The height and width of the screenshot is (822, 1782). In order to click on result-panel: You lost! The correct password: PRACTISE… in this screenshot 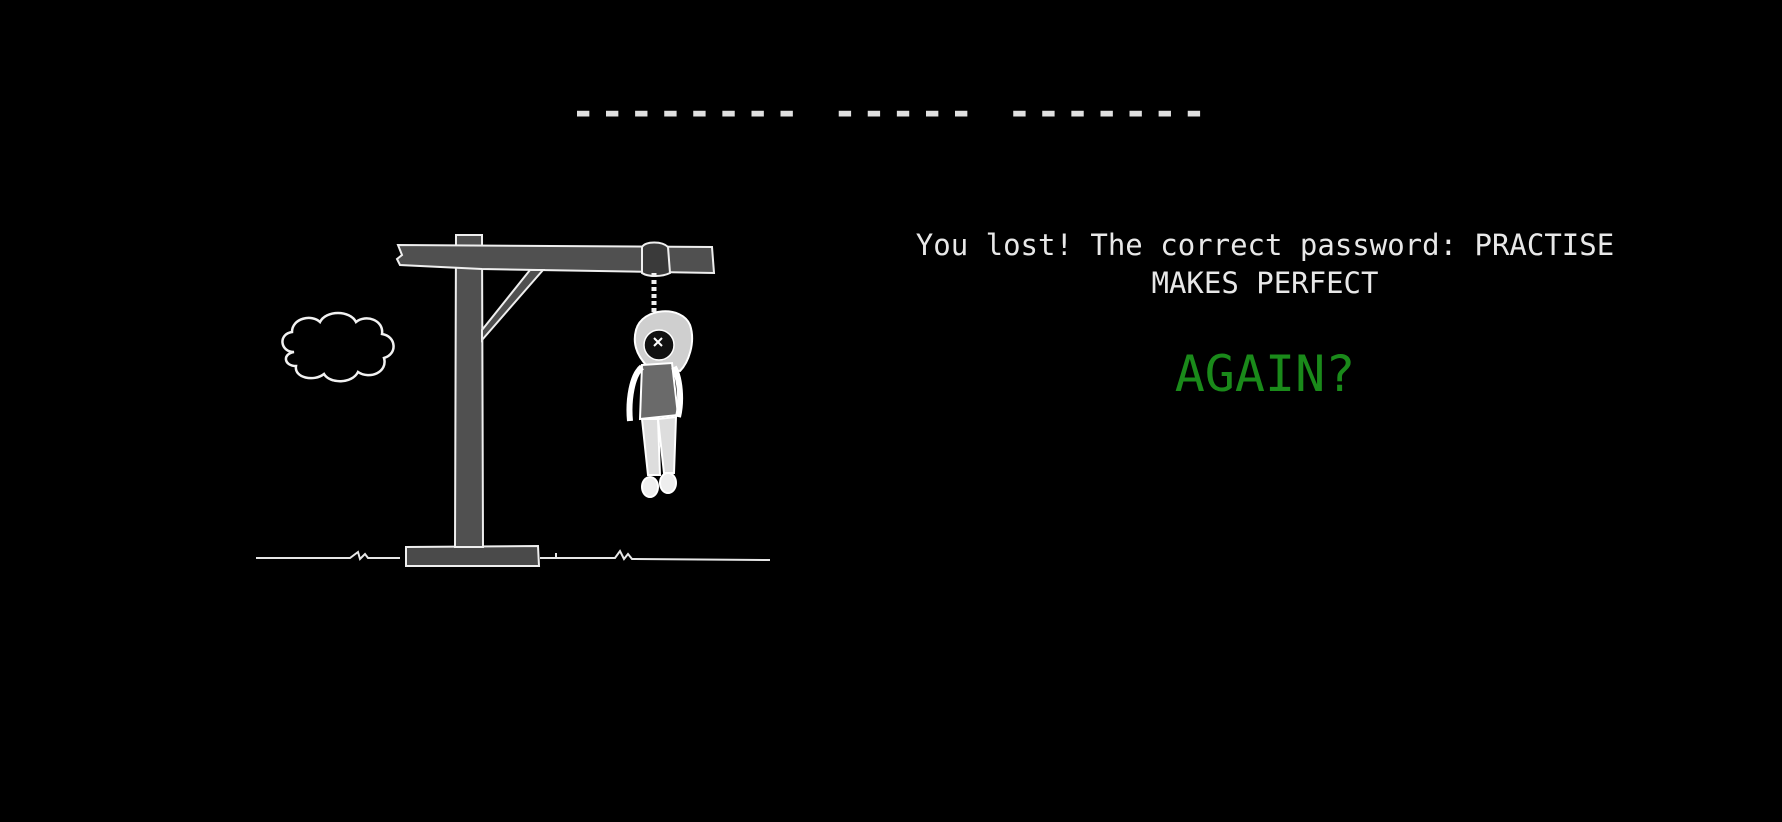, I will do `click(1265, 314)`.